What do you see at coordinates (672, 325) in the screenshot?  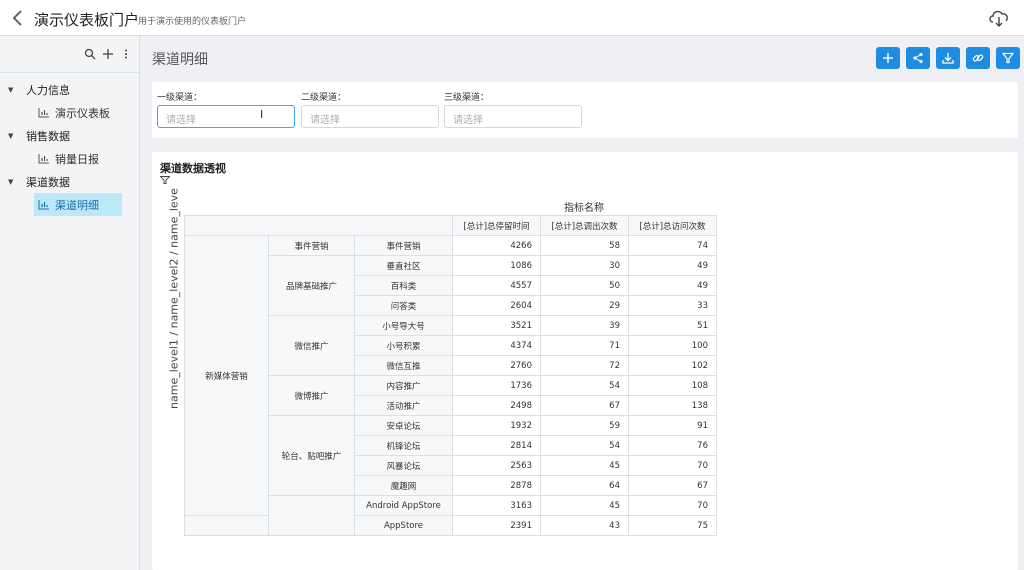 I see `value-cell: 51` at bounding box center [672, 325].